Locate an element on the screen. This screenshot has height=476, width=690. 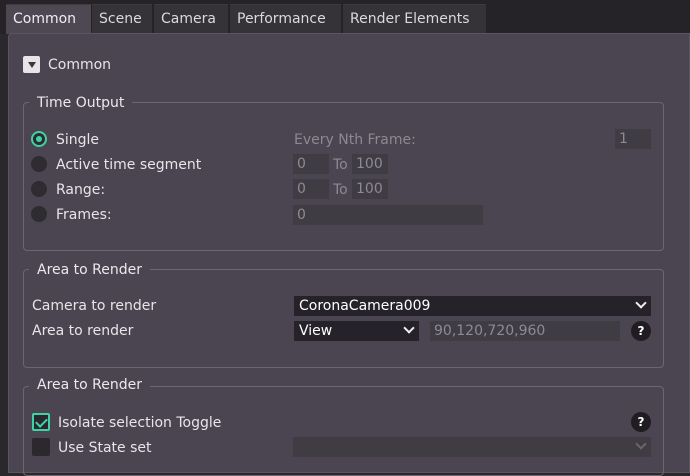
radio-range-label: Range: is located at coordinates (81, 190).